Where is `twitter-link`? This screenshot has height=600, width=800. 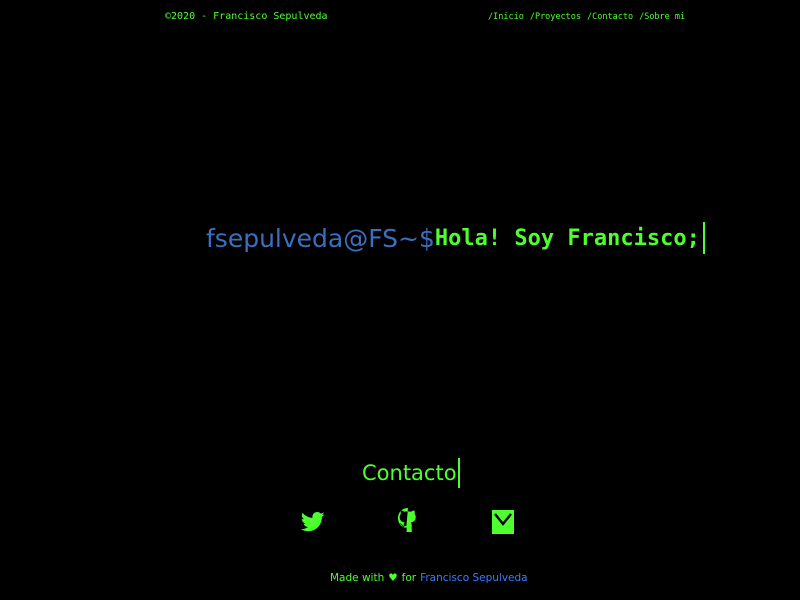
twitter-link is located at coordinates (313, 522).